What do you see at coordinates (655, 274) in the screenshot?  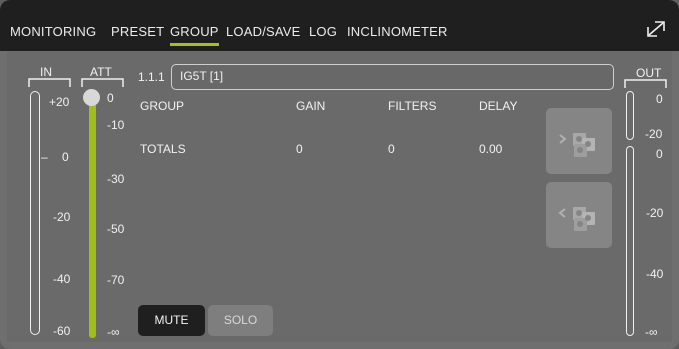 I see `out-scale-minus40: -40` at bounding box center [655, 274].